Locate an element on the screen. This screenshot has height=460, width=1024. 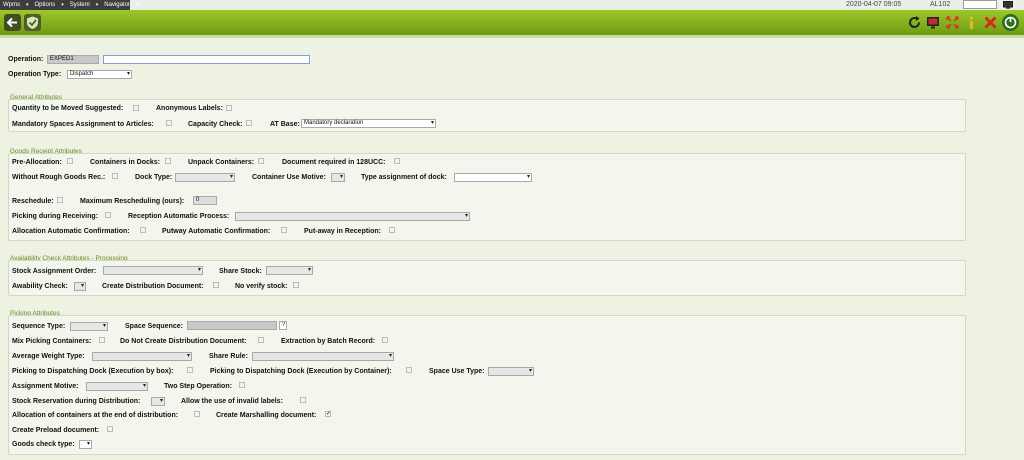
no-dist-doc-label: Do Not Create Distribution Document: is located at coordinates (183, 341).